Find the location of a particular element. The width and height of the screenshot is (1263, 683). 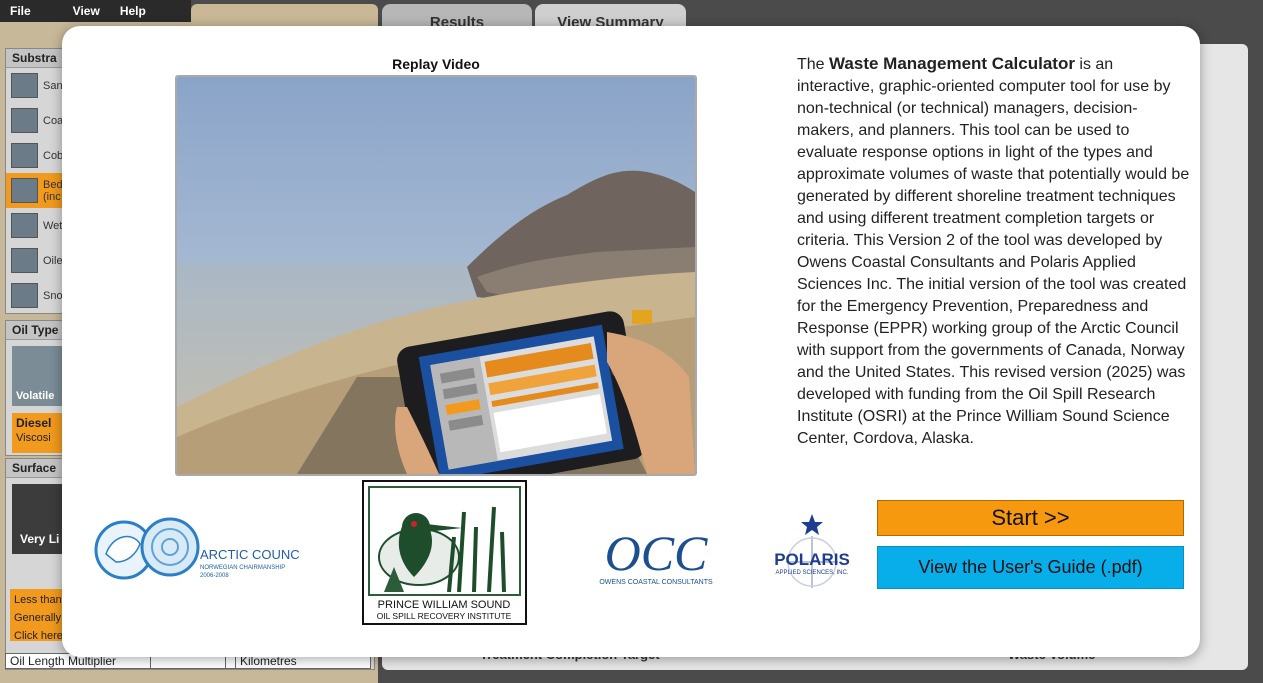

substrate-label: San is located at coordinates (53, 85).